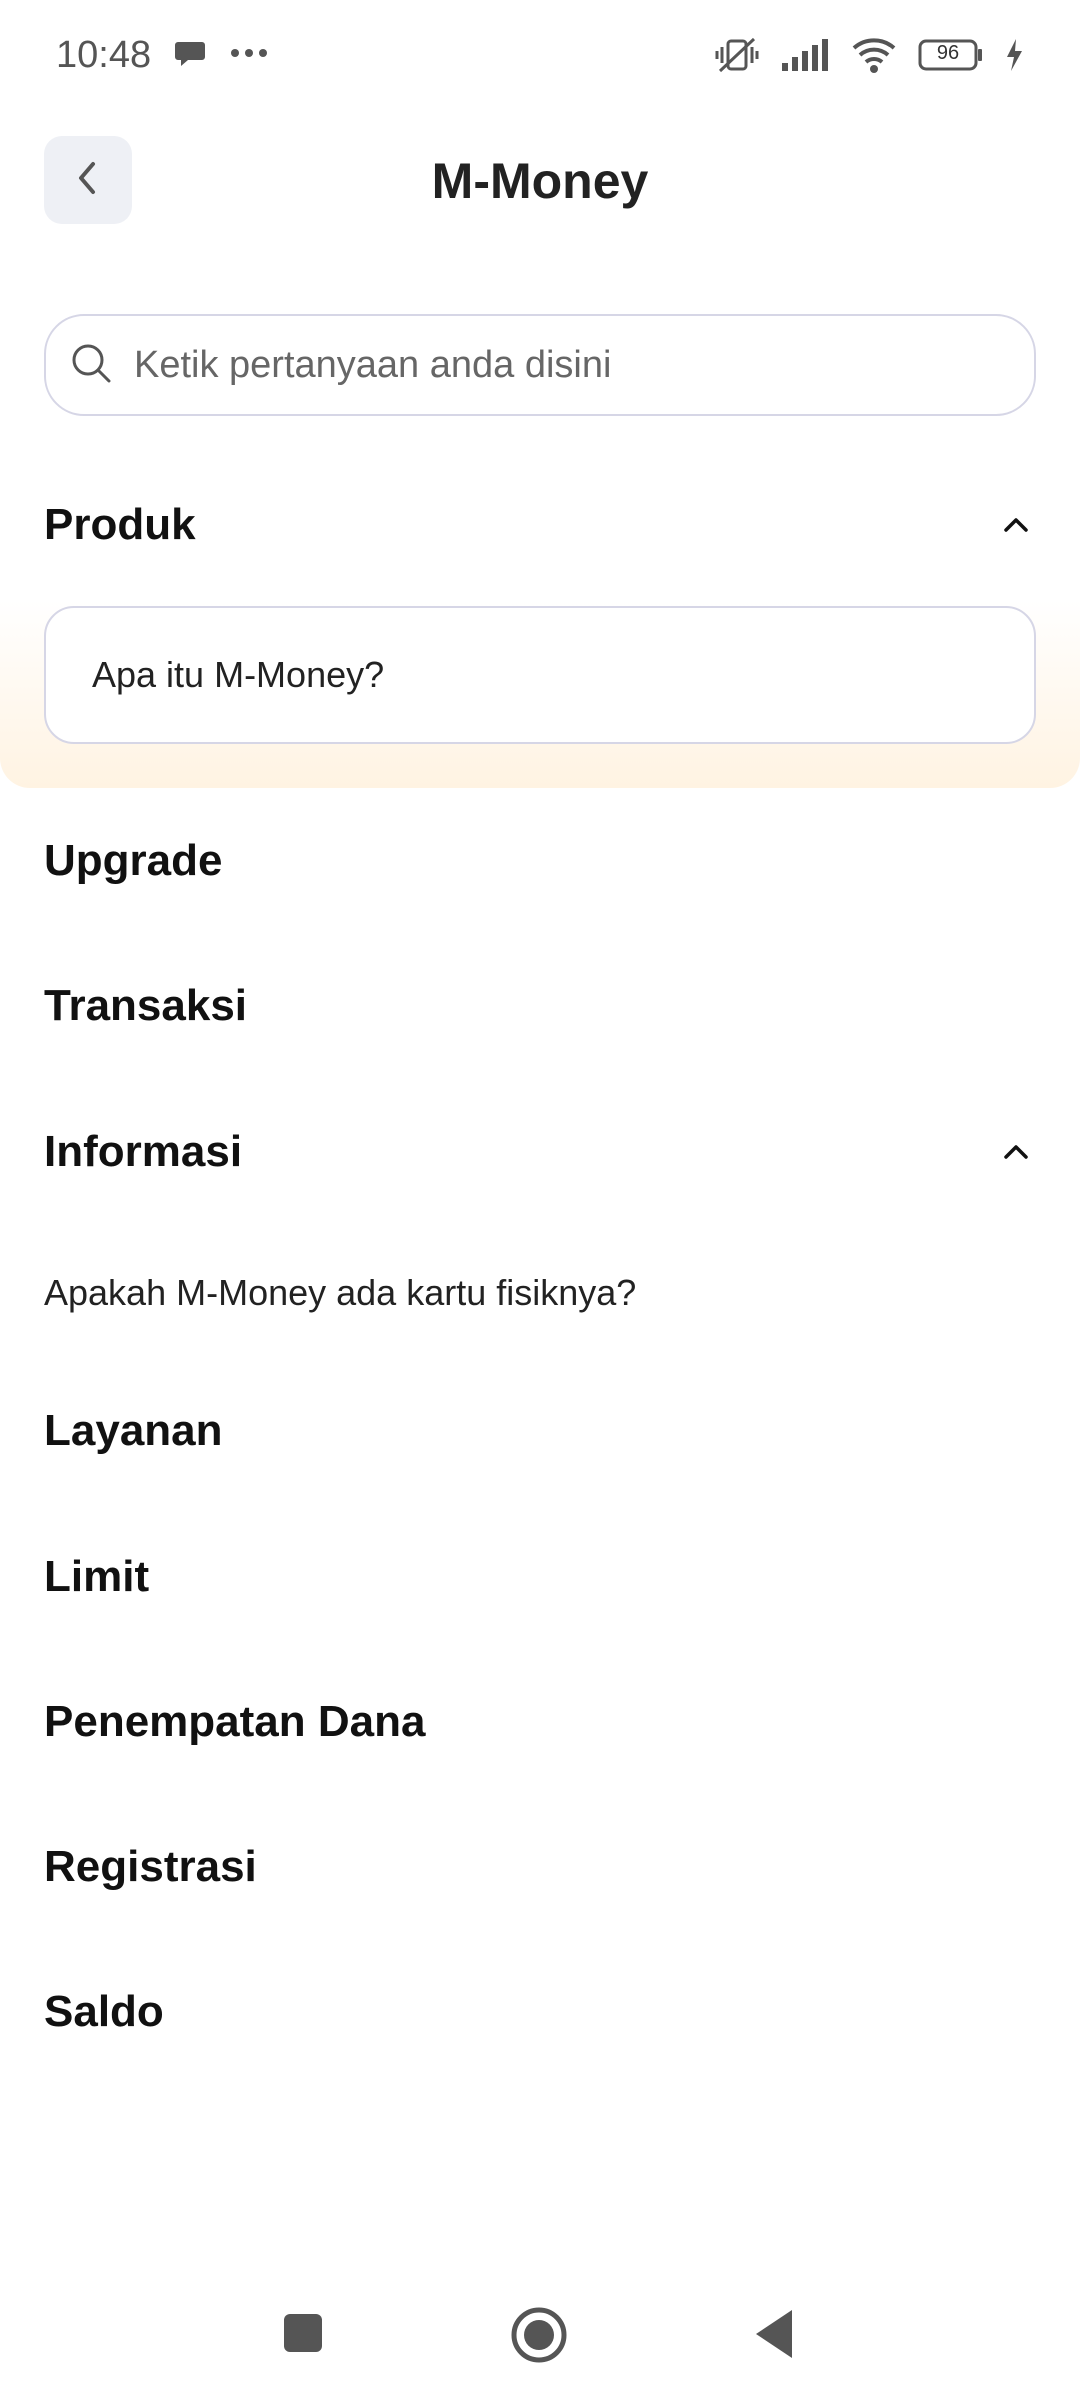 The height and width of the screenshot is (2400, 1080). What do you see at coordinates (235, 1721) in the screenshot?
I see `section-label: Penempatan Dana` at bounding box center [235, 1721].